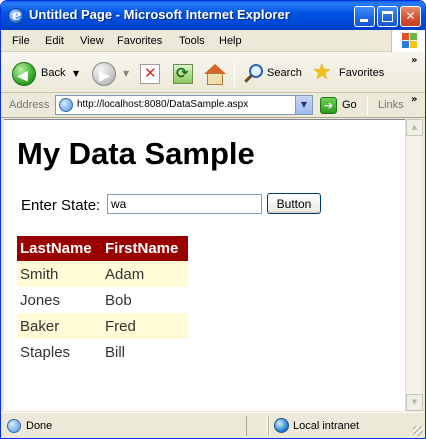 The height and width of the screenshot is (439, 426). I want to click on cell-lastname: Staples, so click(45, 352).